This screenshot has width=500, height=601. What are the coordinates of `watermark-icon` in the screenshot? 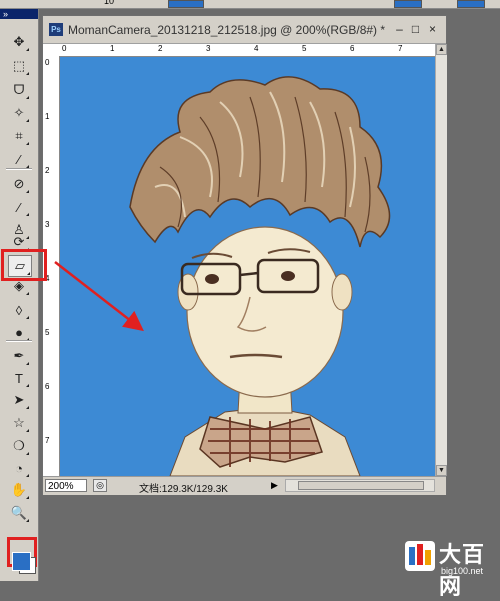 It's located at (420, 556).